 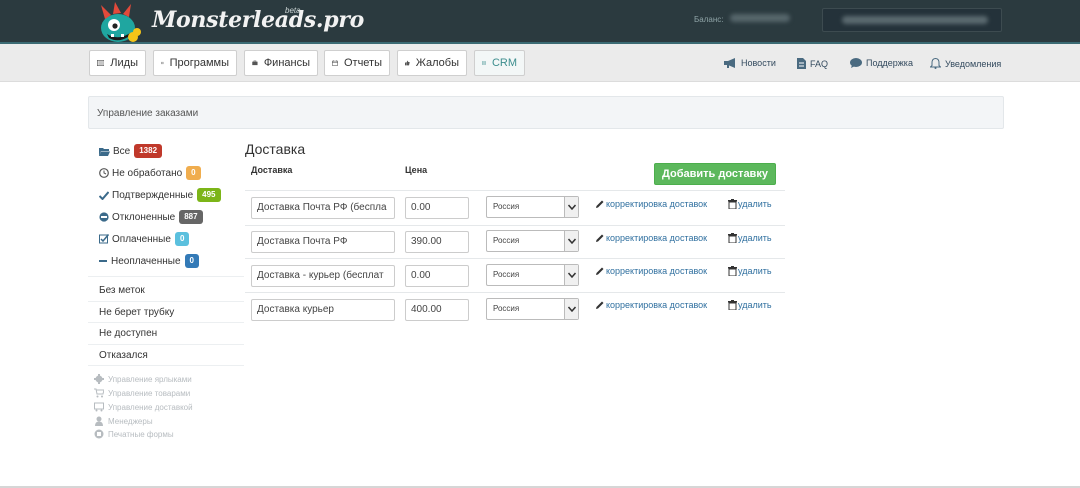 What do you see at coordinates (131, 151) in the screenshot?
I see `status-all: Все 1382` at bounding box center [131, 151].